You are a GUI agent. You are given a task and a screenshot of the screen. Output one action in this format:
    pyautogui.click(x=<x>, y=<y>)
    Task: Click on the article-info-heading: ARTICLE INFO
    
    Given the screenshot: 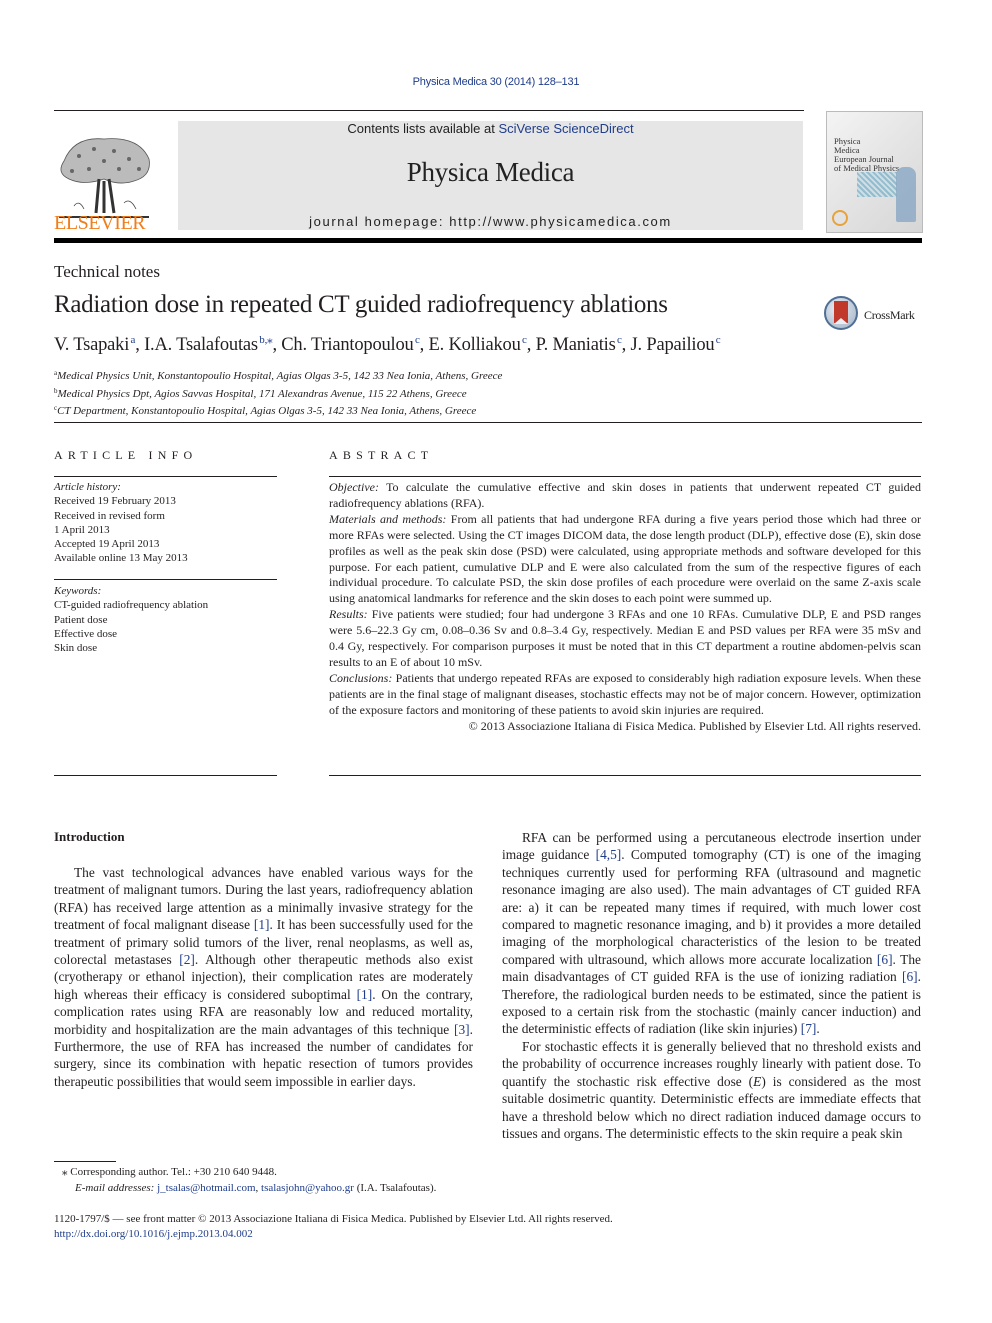 What is the action you would take?
    pyautogui.click(x=126, y=455)
    